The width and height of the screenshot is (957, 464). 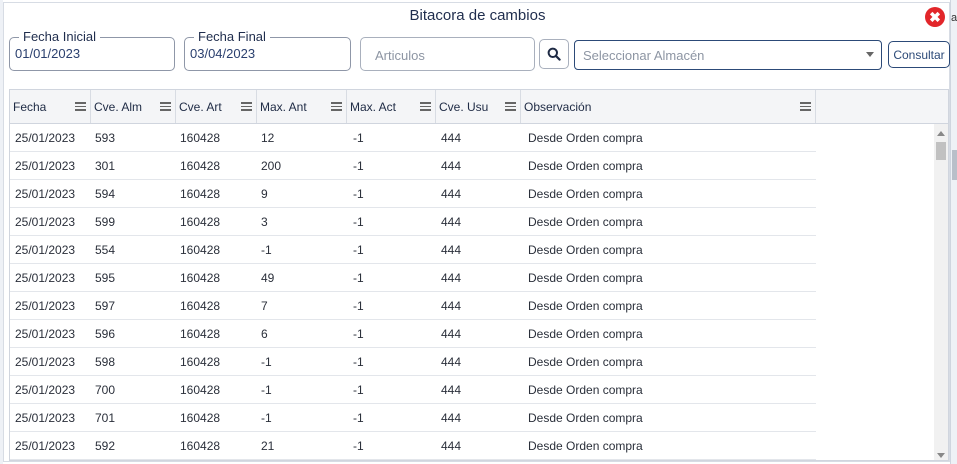 I want to click on cell-cve-alm: 700, so click(x=105, y=389).